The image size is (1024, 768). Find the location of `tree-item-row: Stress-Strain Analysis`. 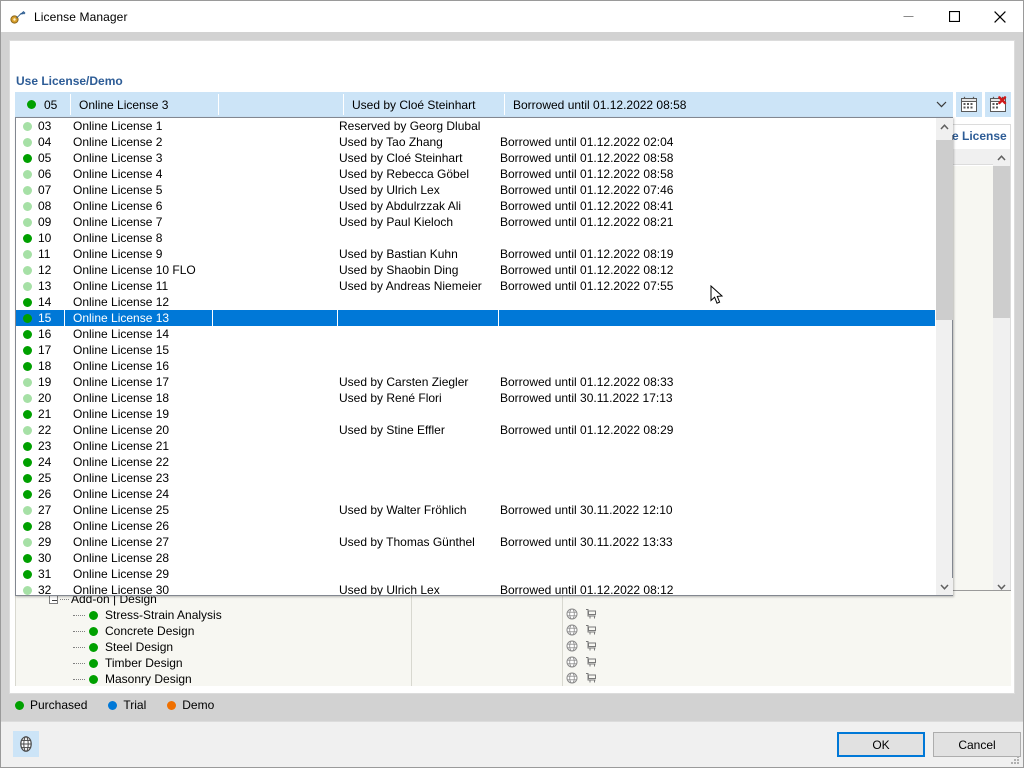

tree-item-row: Stress-Strain Analysis is located at coordinates (513, 615).